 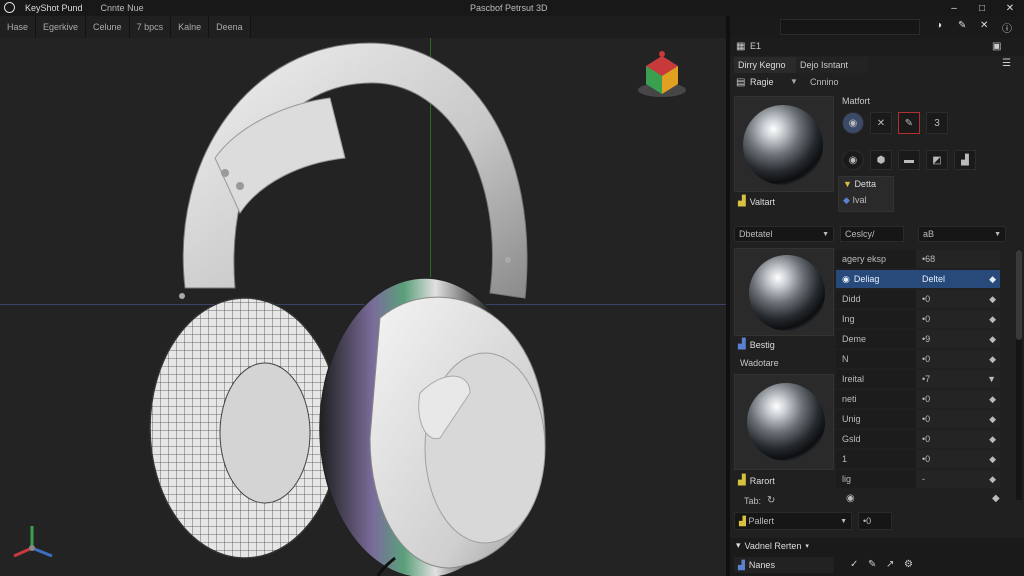 What do you see at coordinates (908, 564) in the screenshot?
I see `tool-icon: ⚙` at bounding box center [908, 564].